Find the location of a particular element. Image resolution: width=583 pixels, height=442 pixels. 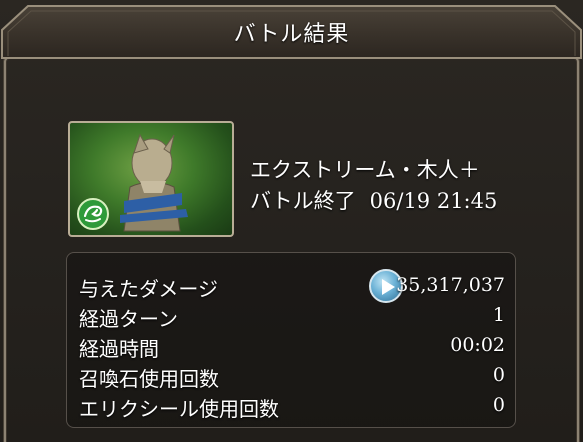

stat-row-turns: 経過ターン 1 is located at coordinates (292, 318).